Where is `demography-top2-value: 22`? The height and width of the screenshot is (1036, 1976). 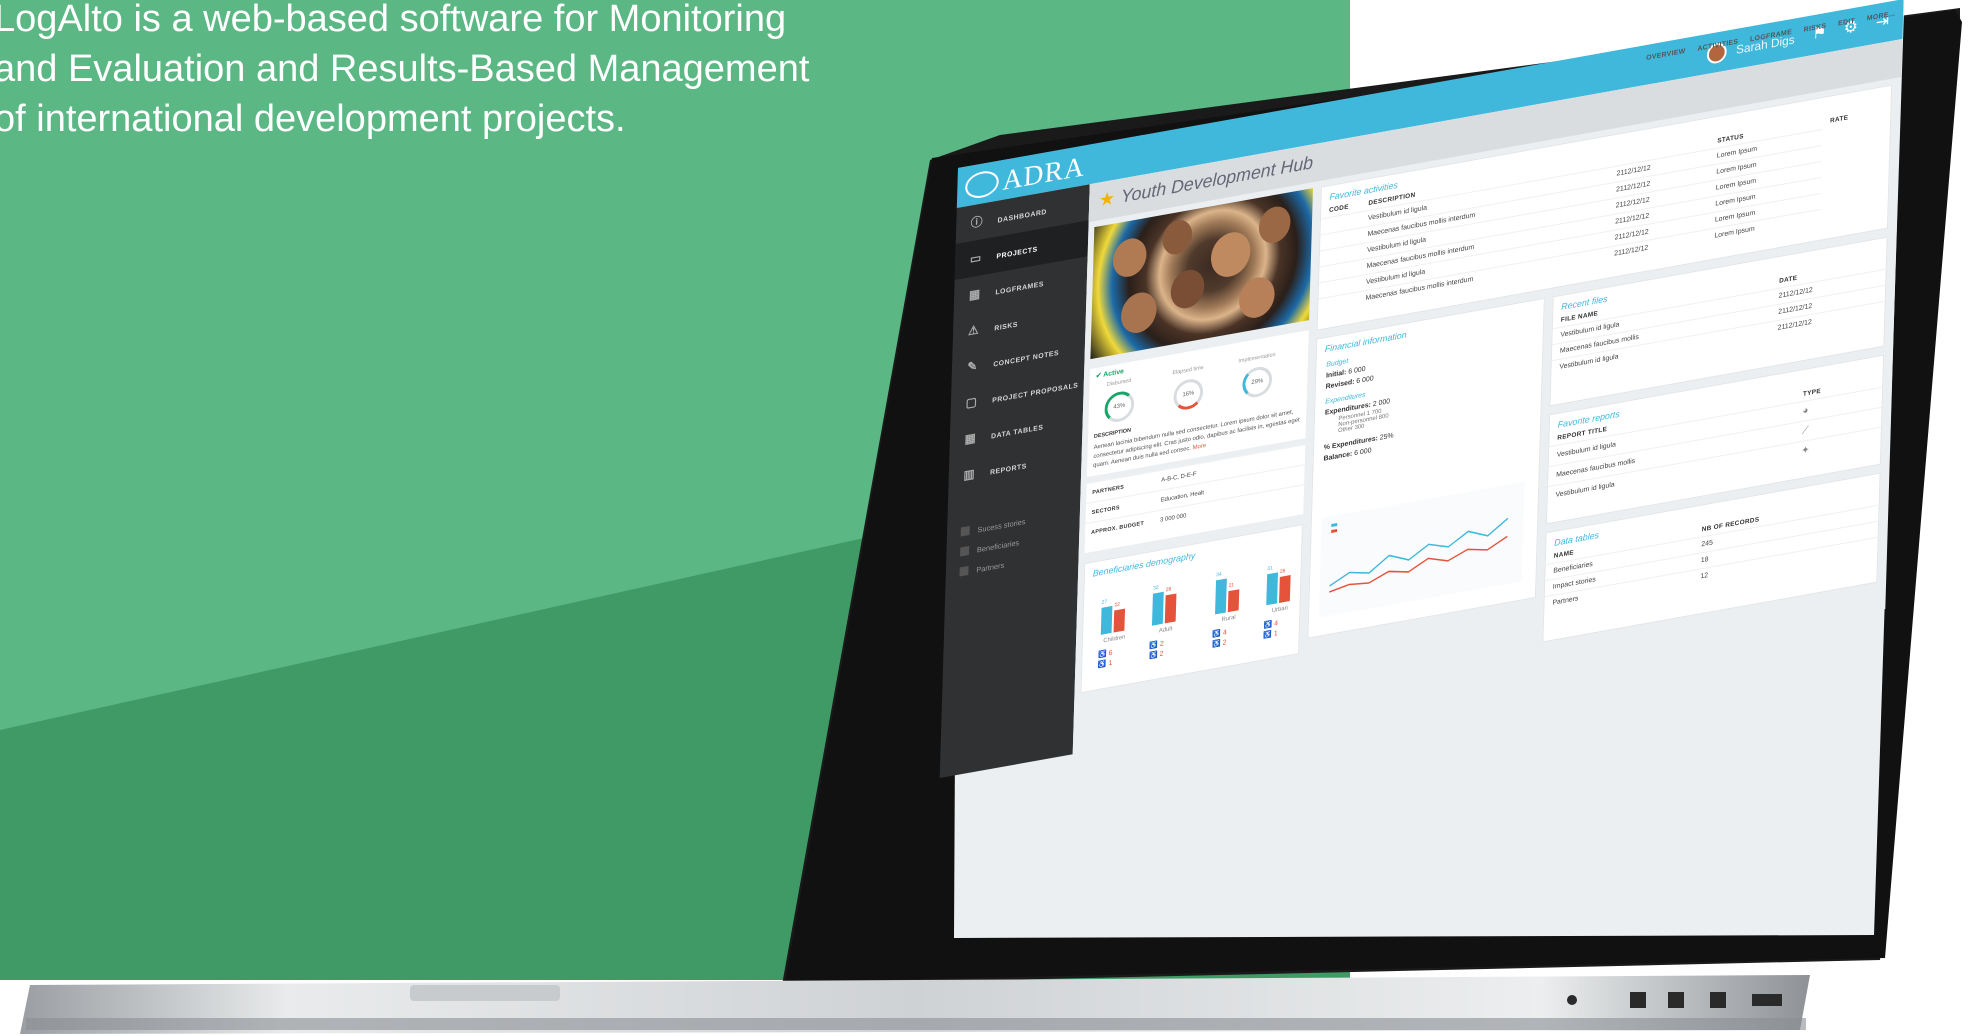
demography-top2-value: 22 is located at coordinates (1117, 605).